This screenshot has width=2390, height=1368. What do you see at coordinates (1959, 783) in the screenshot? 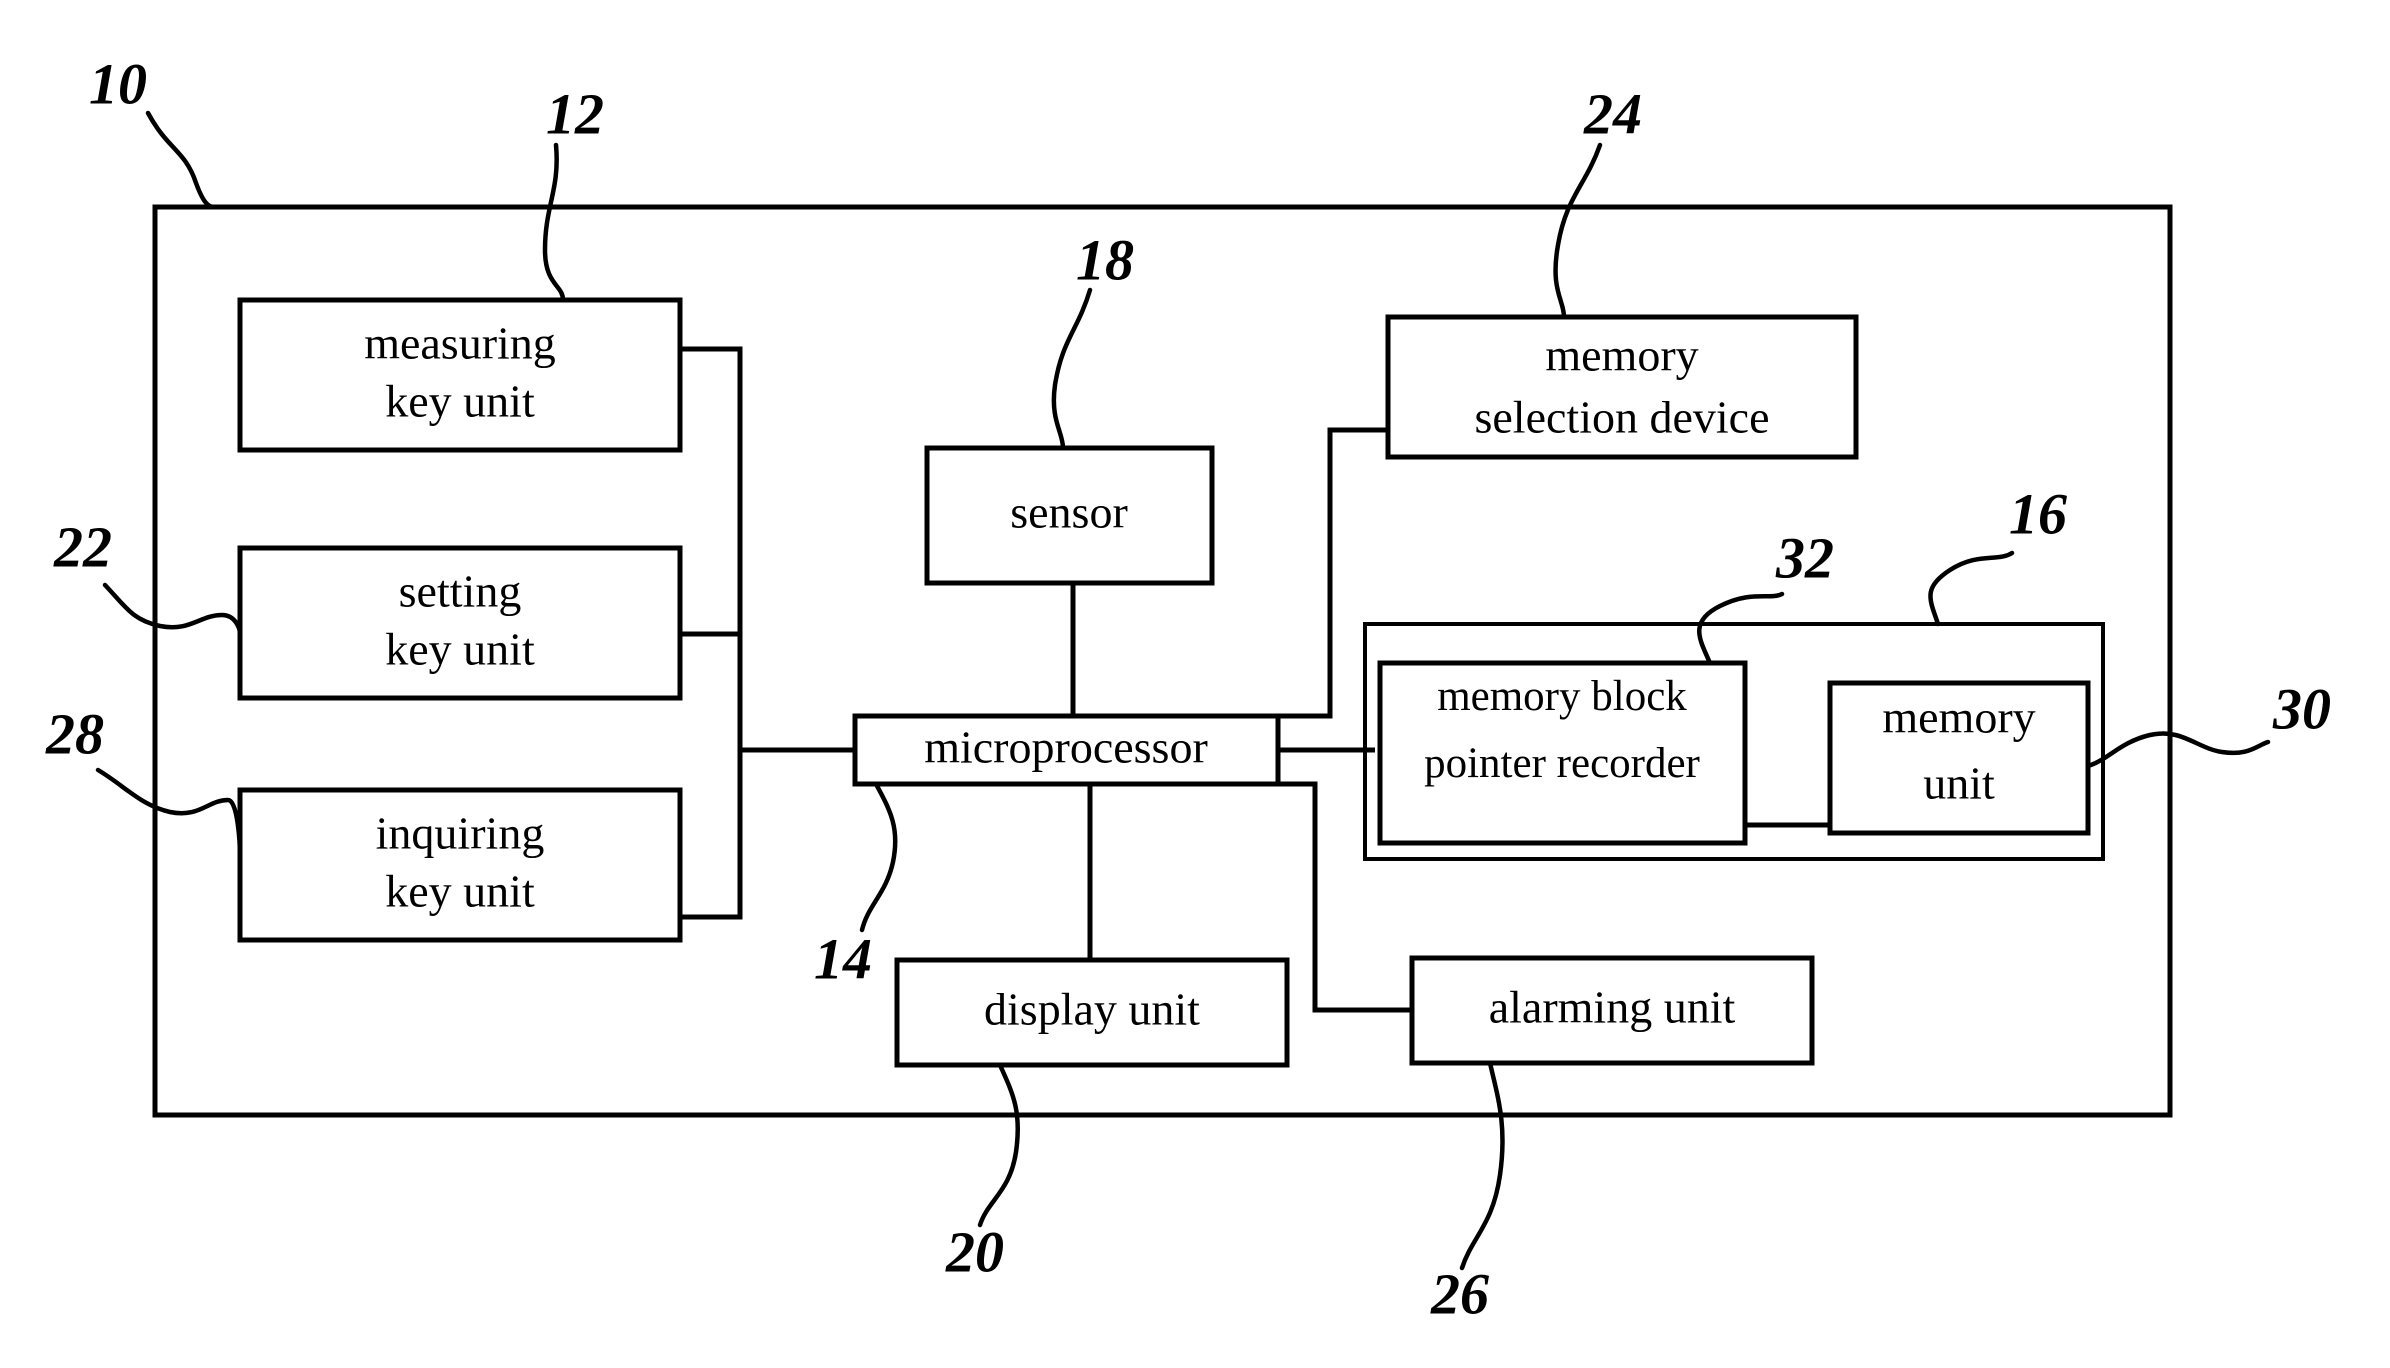
I see `memory-unit-label-line2: unit` at bounding box center [1959, 783].